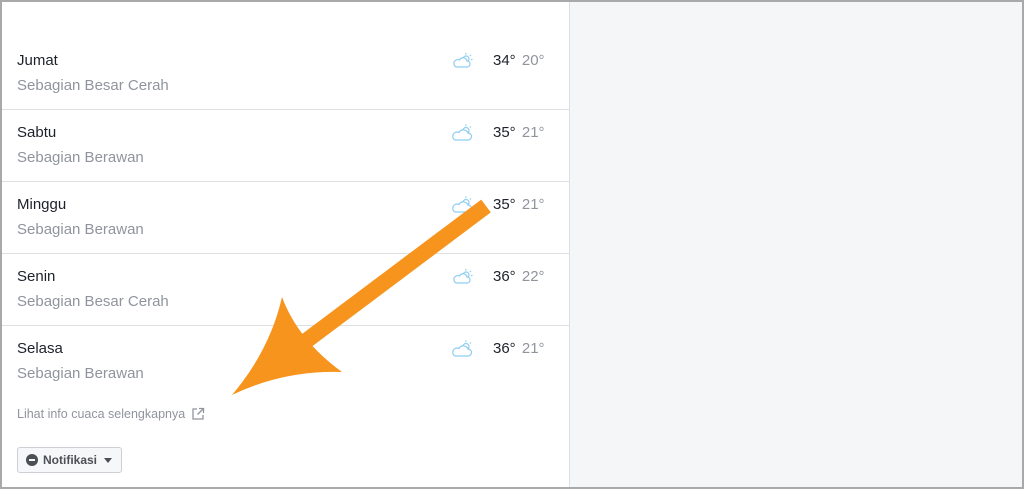 This screenshot has height=489, width=1024. I want to click on forecast-row-1: Sabtu Sebagian Berawan 35° 21°, so click(285, 146).